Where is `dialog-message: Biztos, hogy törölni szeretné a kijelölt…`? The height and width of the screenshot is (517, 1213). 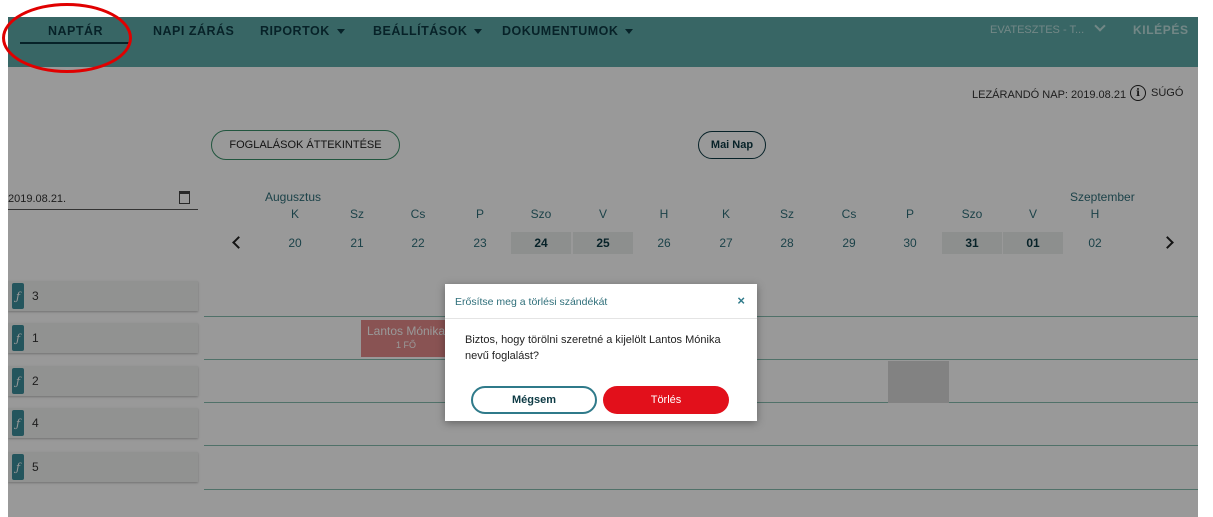 dialog-message: Biztos, hogy törölni szeretné a kijelölt… is located at coordinates (593, 348).